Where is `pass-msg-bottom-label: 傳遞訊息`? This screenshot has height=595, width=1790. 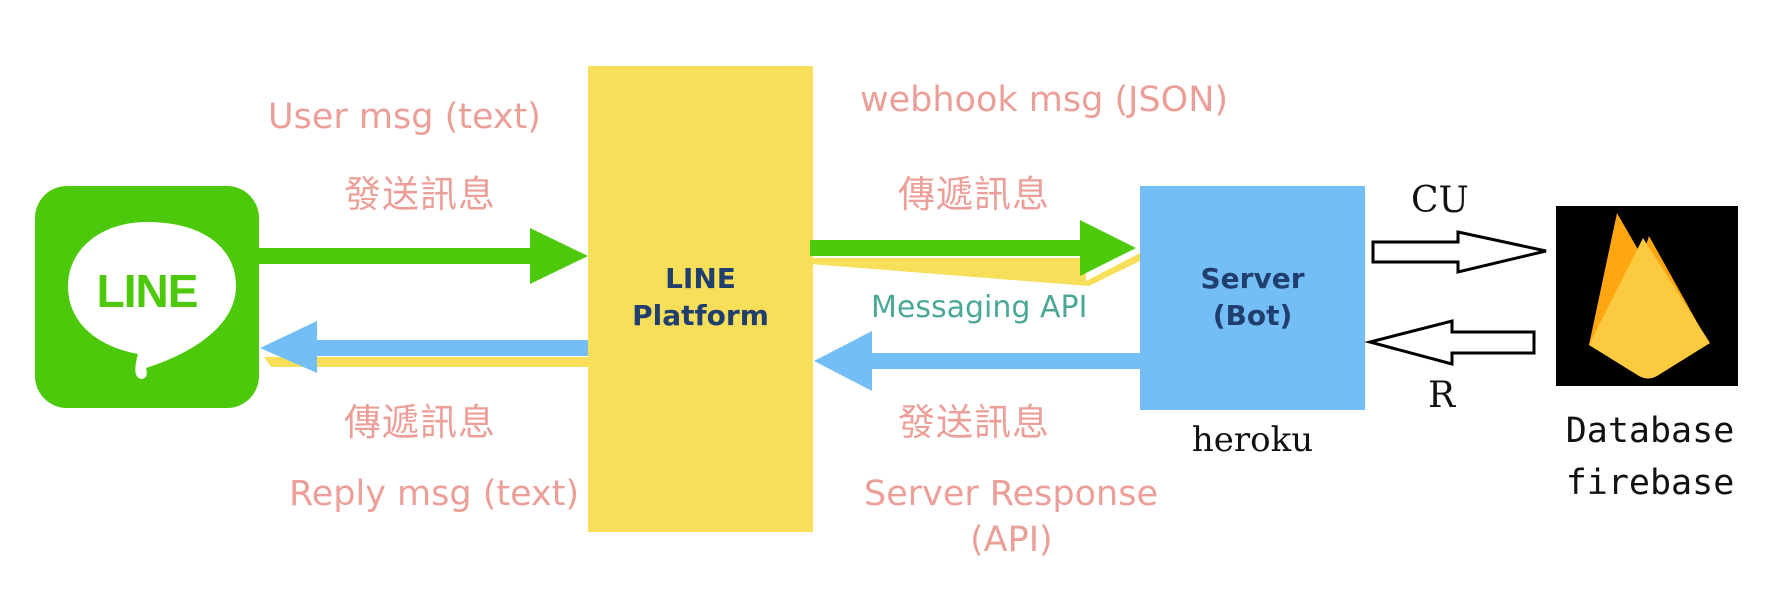 pass-msg-bottom-label: 傳遞訊息 is located at coordinates (420, 422).